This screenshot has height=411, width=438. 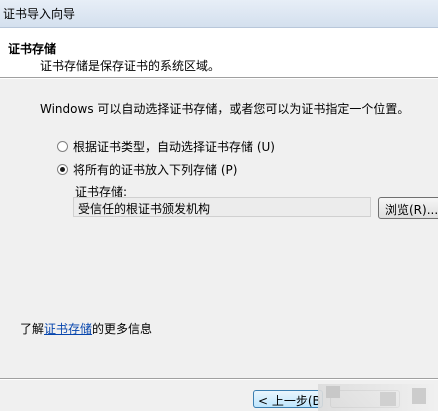 I want to click on store-field: 受信任的根证书颁发机构, so click(x=222, y=207).